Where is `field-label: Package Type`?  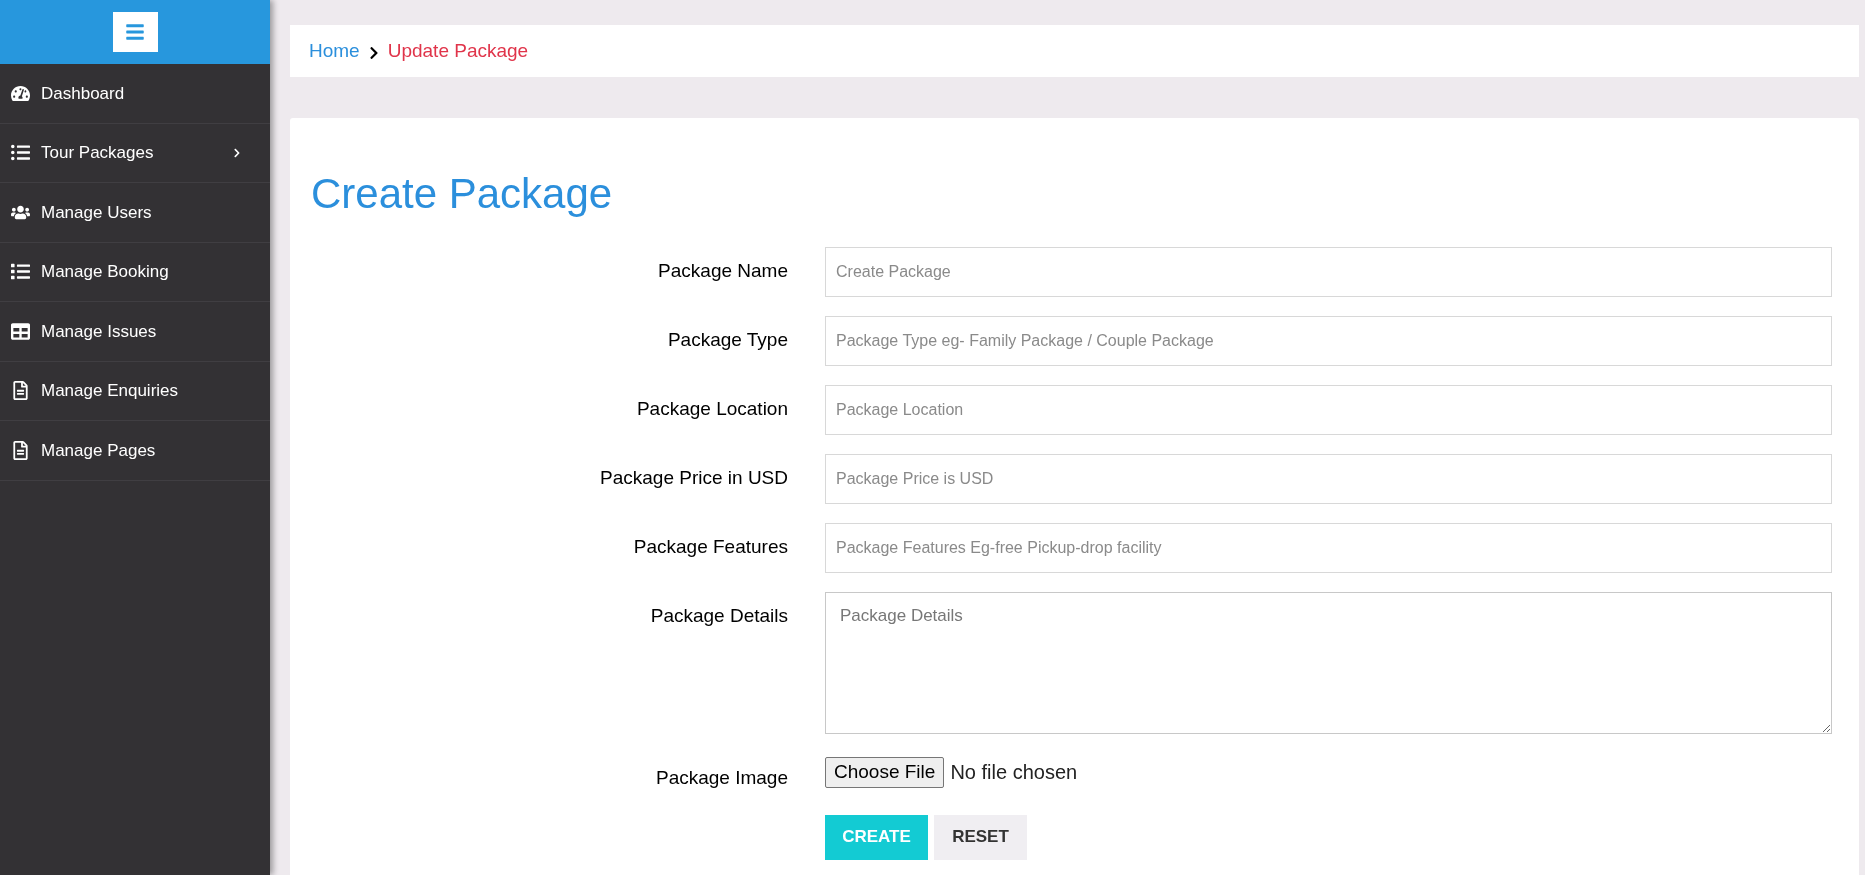
field-label: Package Type is located at coordinates (727, 340).